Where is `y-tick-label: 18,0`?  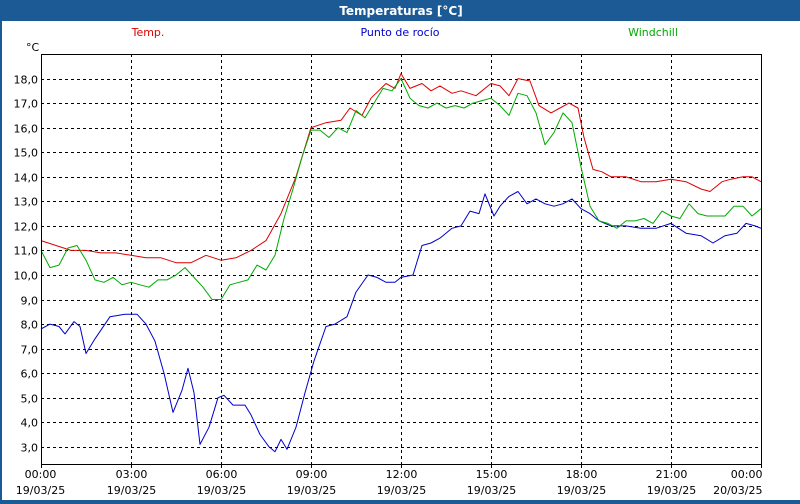 y-tick-label: 18,0 is located at coordinates (26, 80).